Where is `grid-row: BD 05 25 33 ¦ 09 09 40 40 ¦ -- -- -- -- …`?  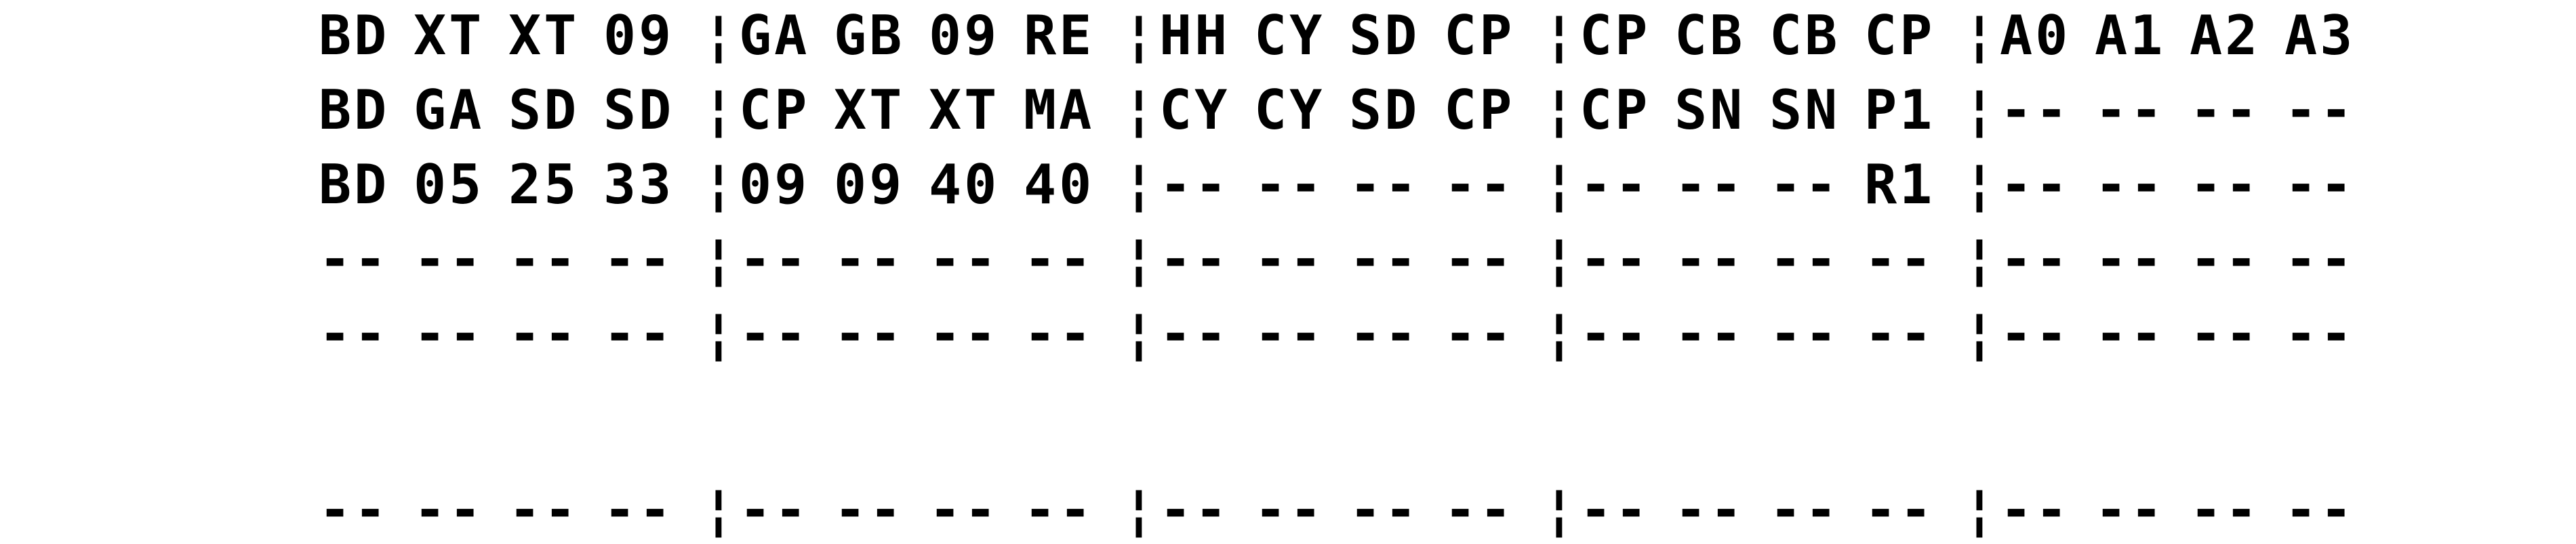 grid-row: BD 05 25 33 ¦ 09 09 40 40 ¦ -- -- -- -- … is located at coordinates (1349, 185).